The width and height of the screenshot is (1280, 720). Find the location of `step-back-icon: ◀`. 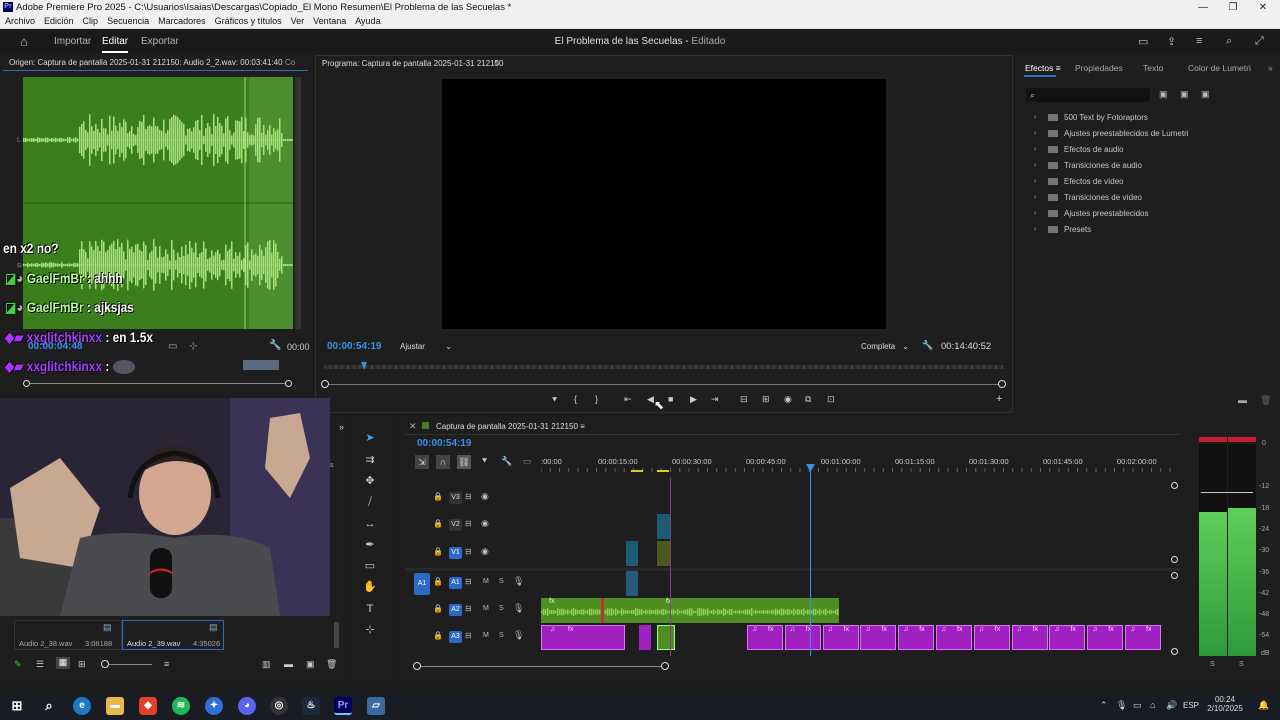

step-back-icon: ◀ is located at coordinates (650, 399).